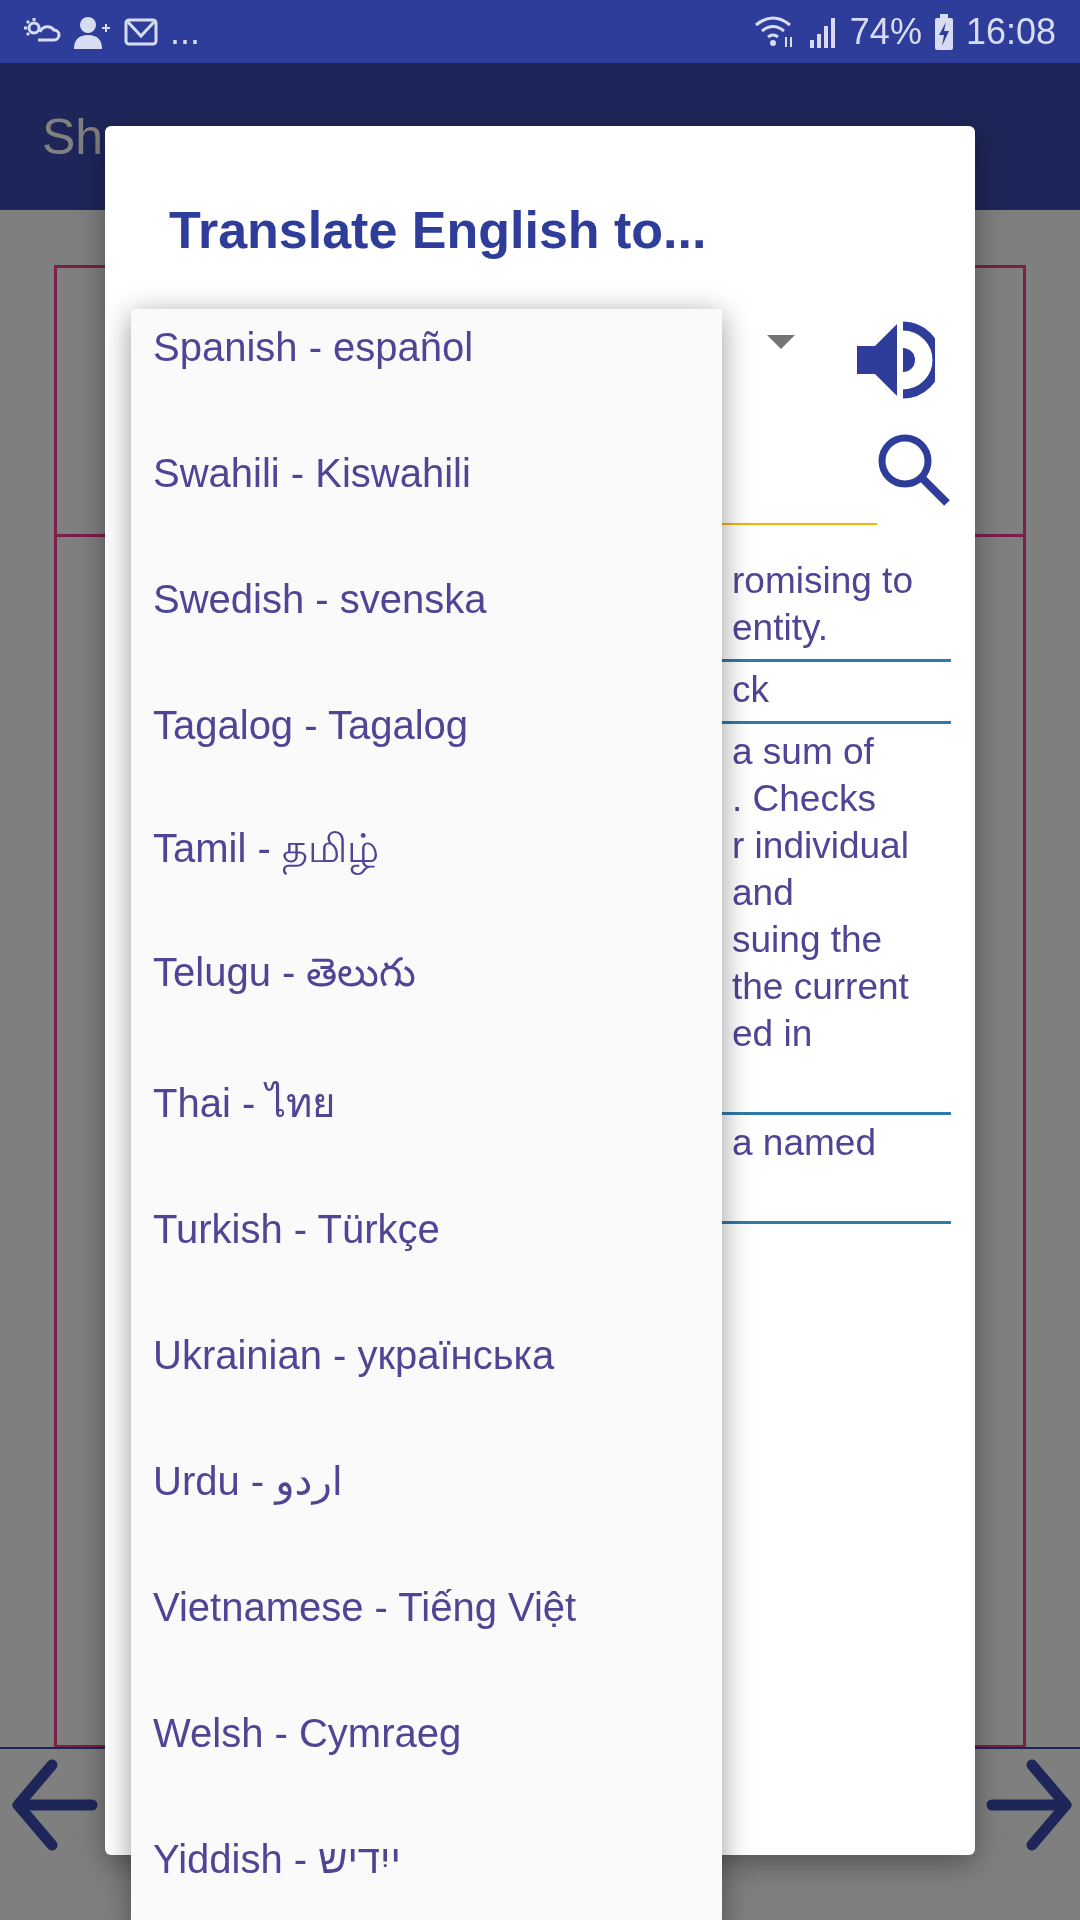  What do you see at coordinates (426, 1858) in the screenshot?
I see `language-option: Yiddish - ייִדיש` at bounding box center [426, 1858].